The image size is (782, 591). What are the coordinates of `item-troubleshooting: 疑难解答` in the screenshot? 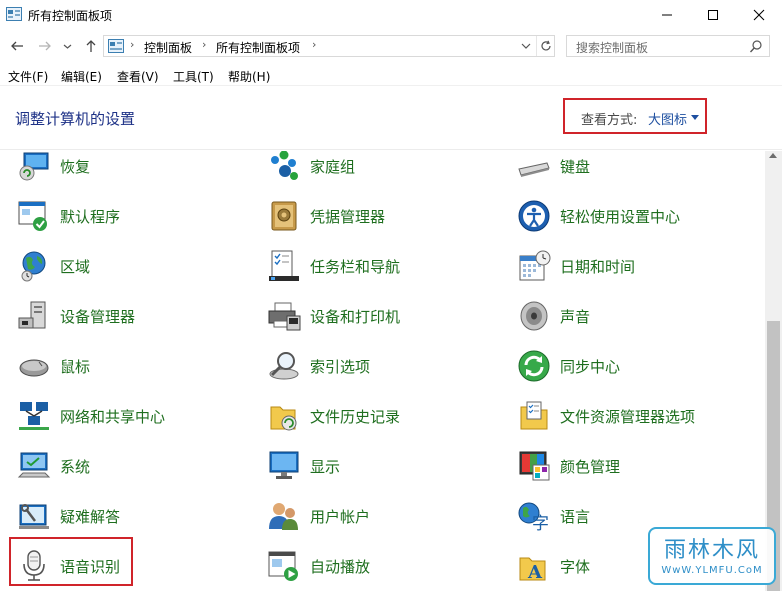 It's located at (137, 516).